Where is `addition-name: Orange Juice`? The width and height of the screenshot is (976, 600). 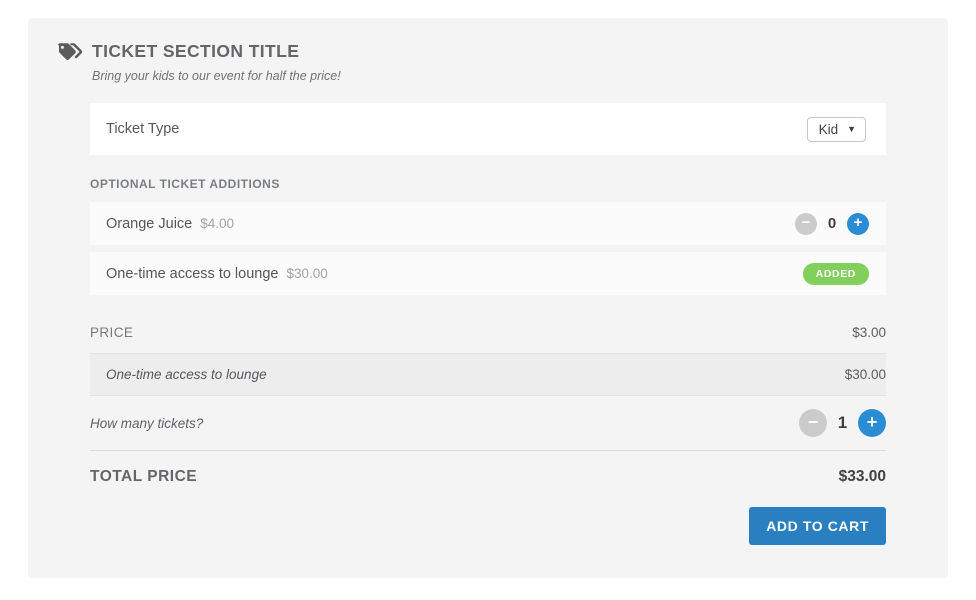
addition-name: Orange Juice is located at coordinates (149, 223).